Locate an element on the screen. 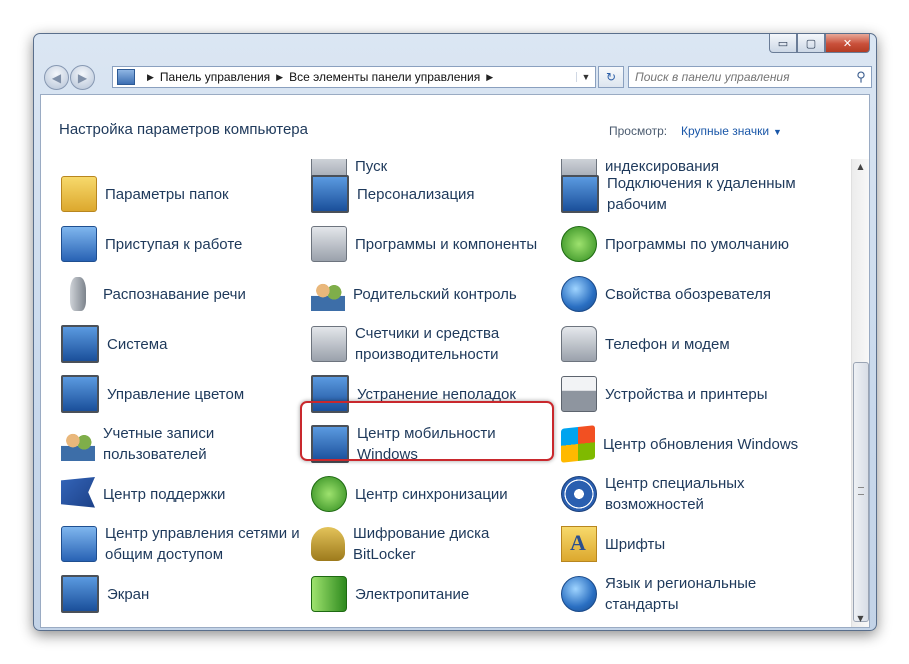 The image size is (909, 664). item-label: Телефон и модем is located at coordinates (667, 344).